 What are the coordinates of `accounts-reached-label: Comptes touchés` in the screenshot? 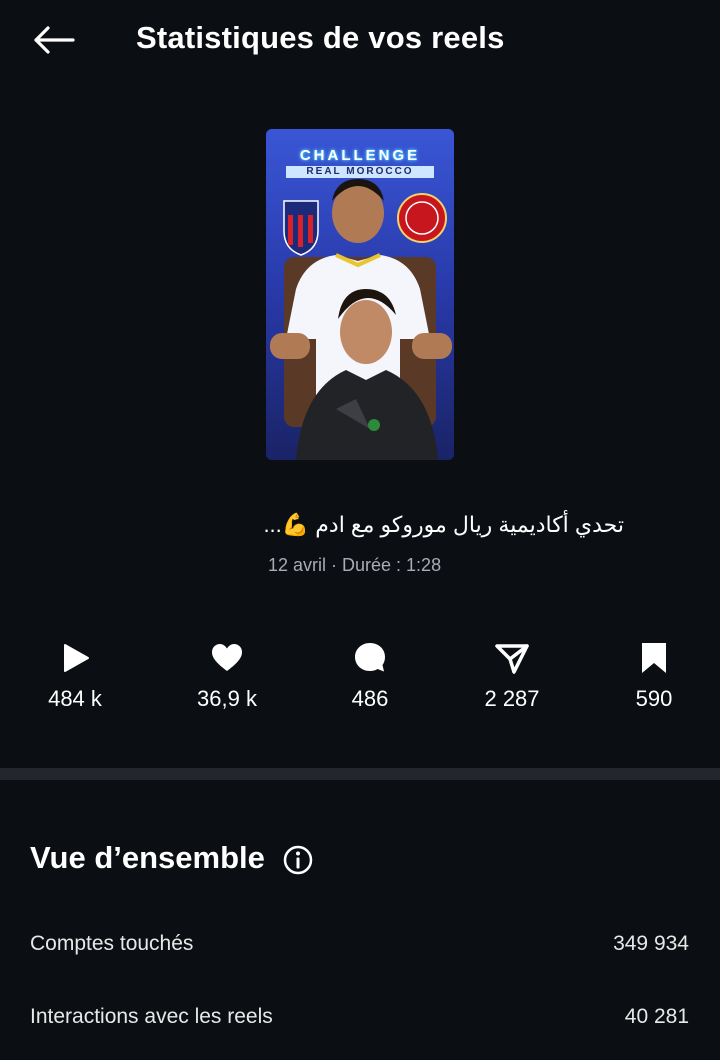 It's located at (112, 943).